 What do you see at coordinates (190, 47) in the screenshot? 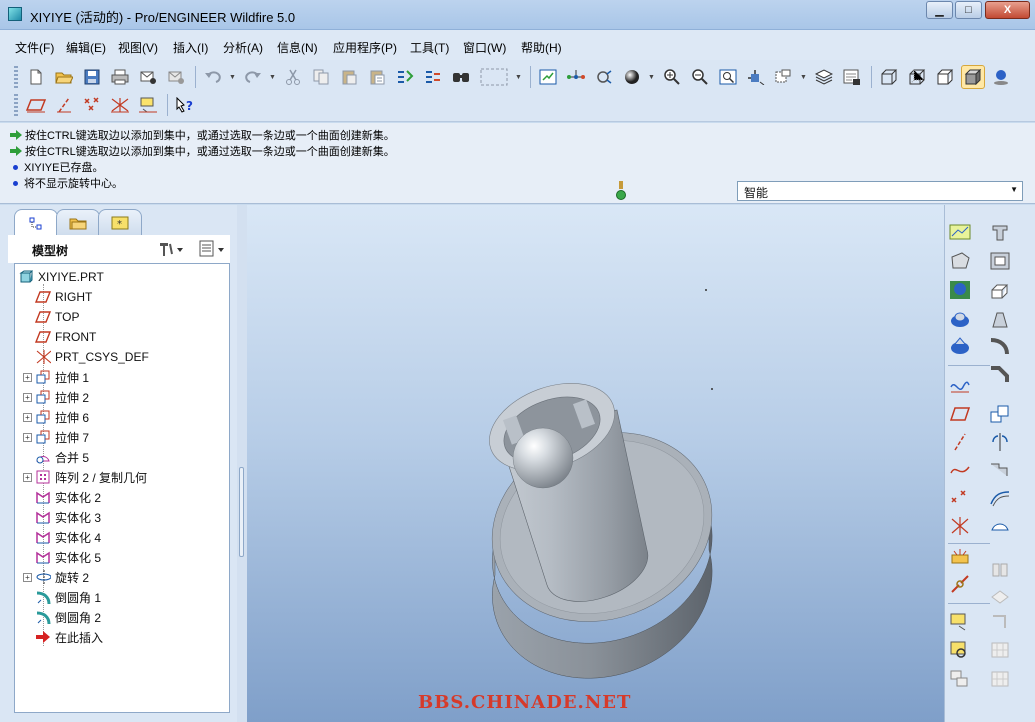
I see `menu-insert: 插入(I)` at bounding box center [190, 47].